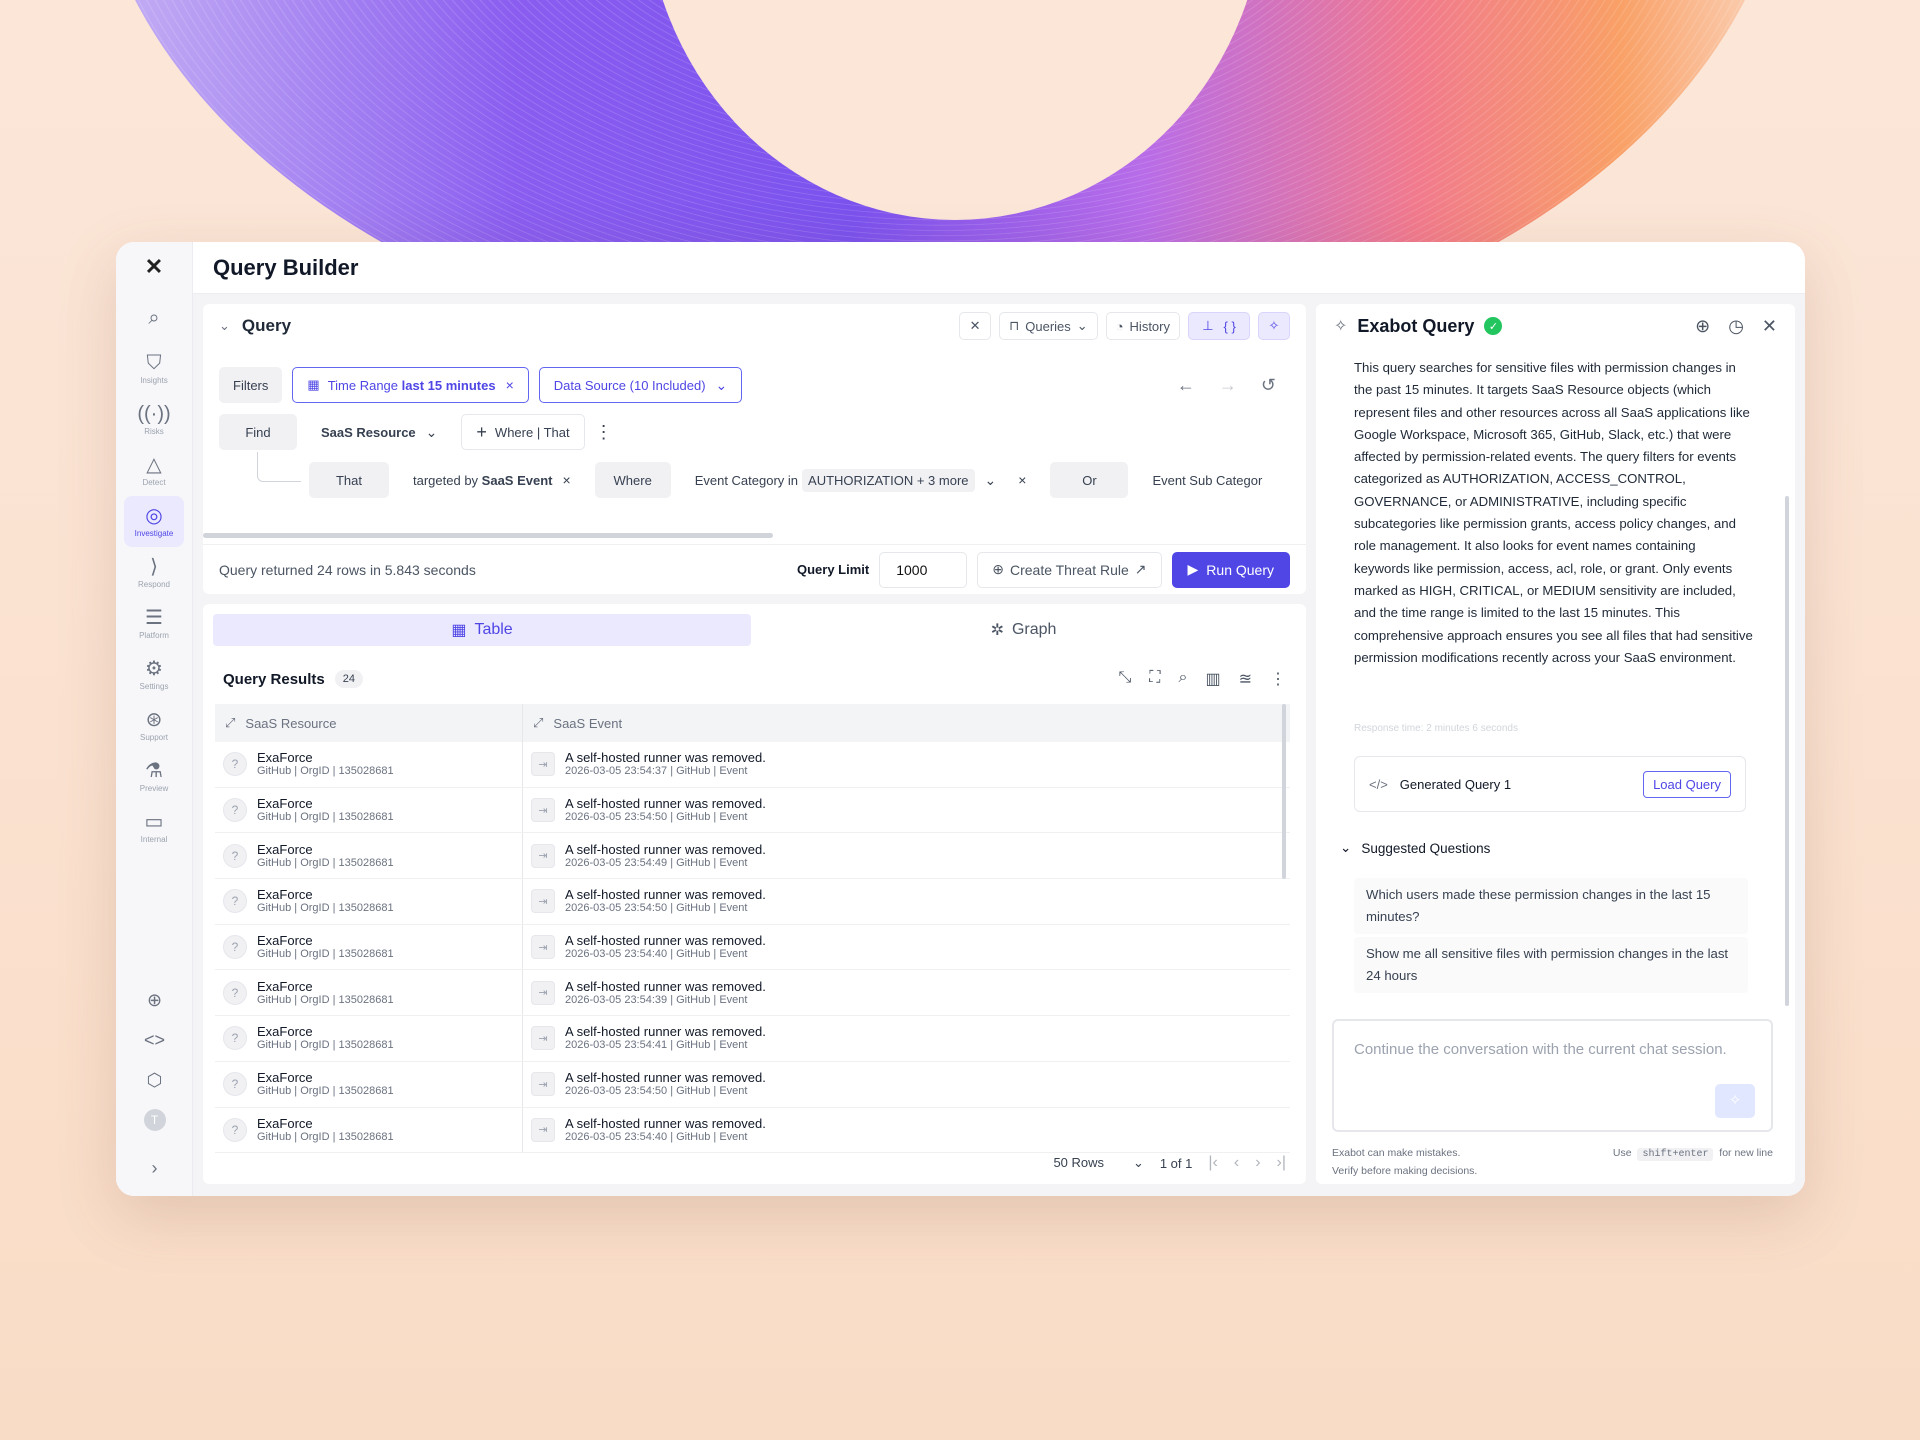 This screenshot has width=1920, height=1440. What do you see at coordinates (1230, 569) in the screenshot?
I see `run-query-button: ▶ Run Query` at bounding box center [1230, 569].